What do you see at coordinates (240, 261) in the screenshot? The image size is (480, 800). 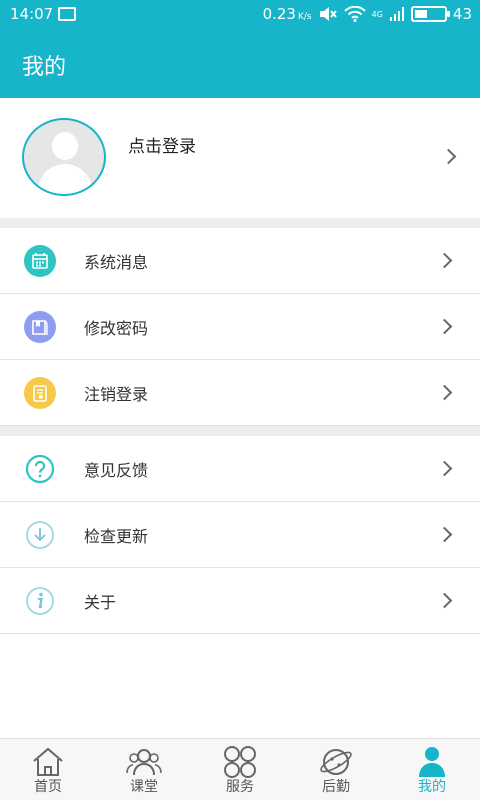 I see `menu-item-system-messages: 系统消息` at bounding box center [240, 261].